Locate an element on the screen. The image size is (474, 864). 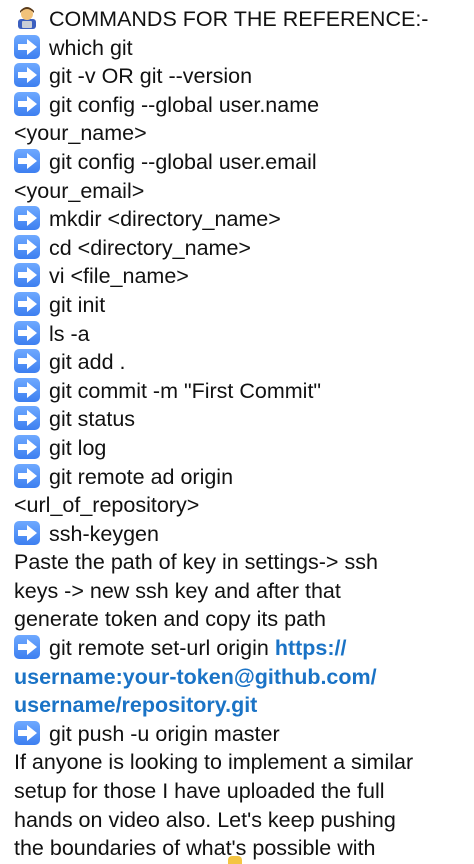
command-text: git log is located at coordinates (78, 447).